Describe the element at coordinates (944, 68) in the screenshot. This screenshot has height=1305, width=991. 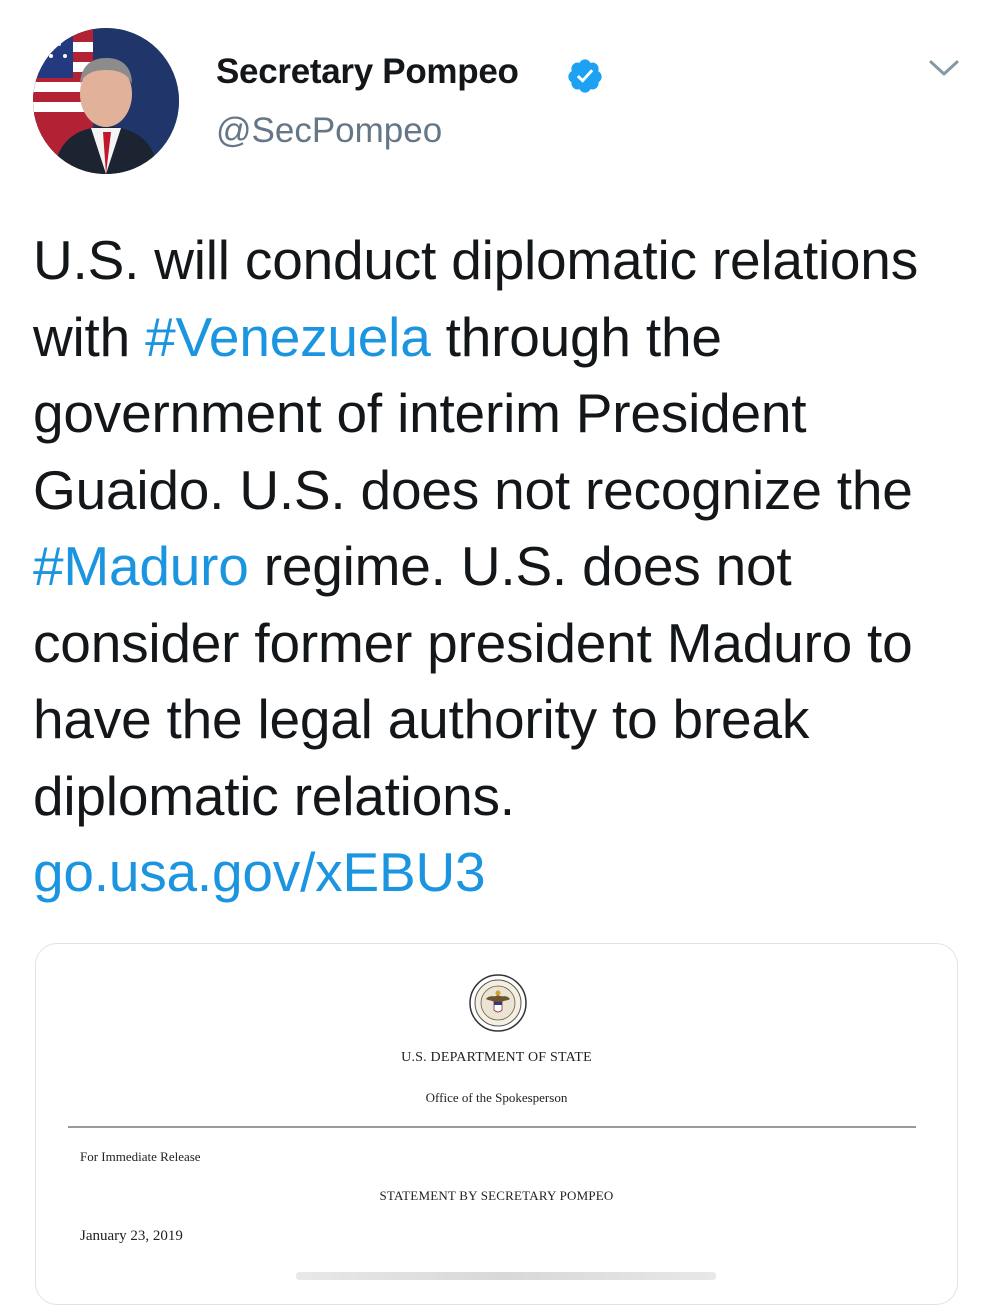
I see `chevron-down-icon` at that location.